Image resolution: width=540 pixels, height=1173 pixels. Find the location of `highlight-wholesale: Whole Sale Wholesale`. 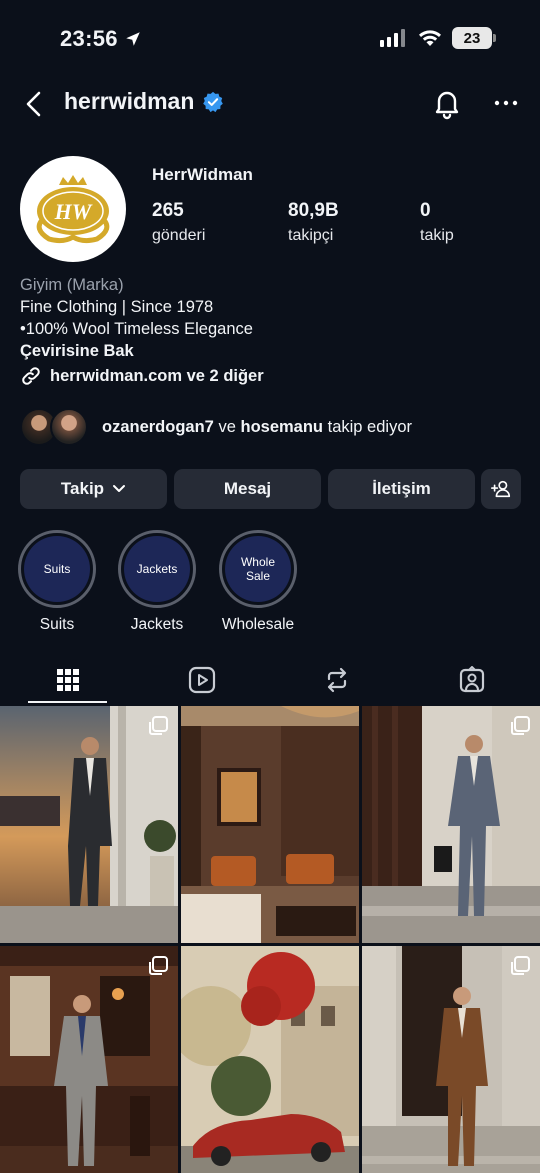

highlight-wholesale: Whole Sale Wholesale is located at coordinates (258, 582).